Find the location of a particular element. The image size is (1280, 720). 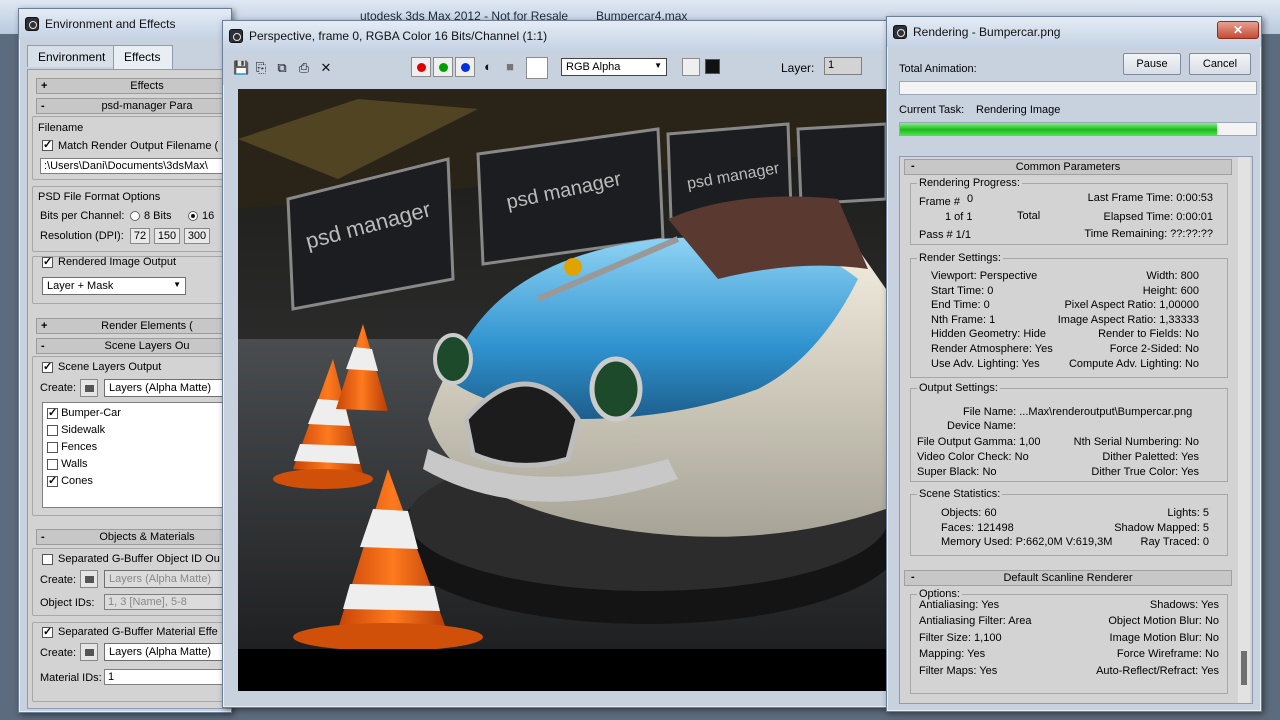

list-item: Fences is located at coordinates (72, 447).